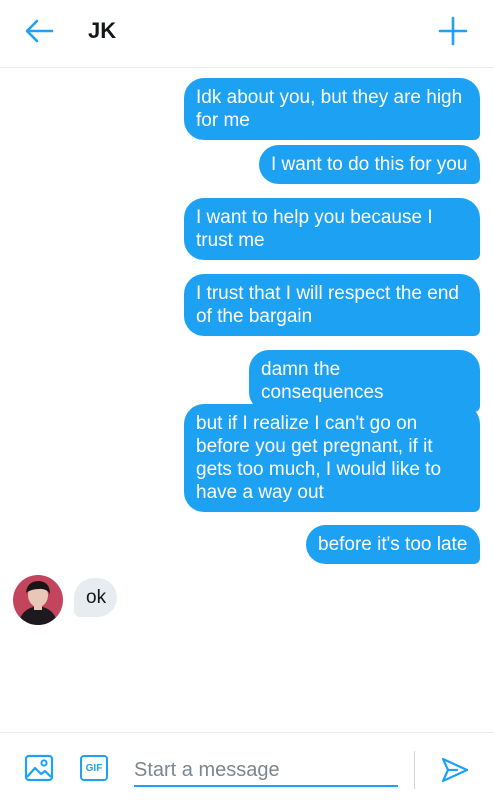 This screenshot has height=800, width=494. I want to click on divider, so click(414, 770).